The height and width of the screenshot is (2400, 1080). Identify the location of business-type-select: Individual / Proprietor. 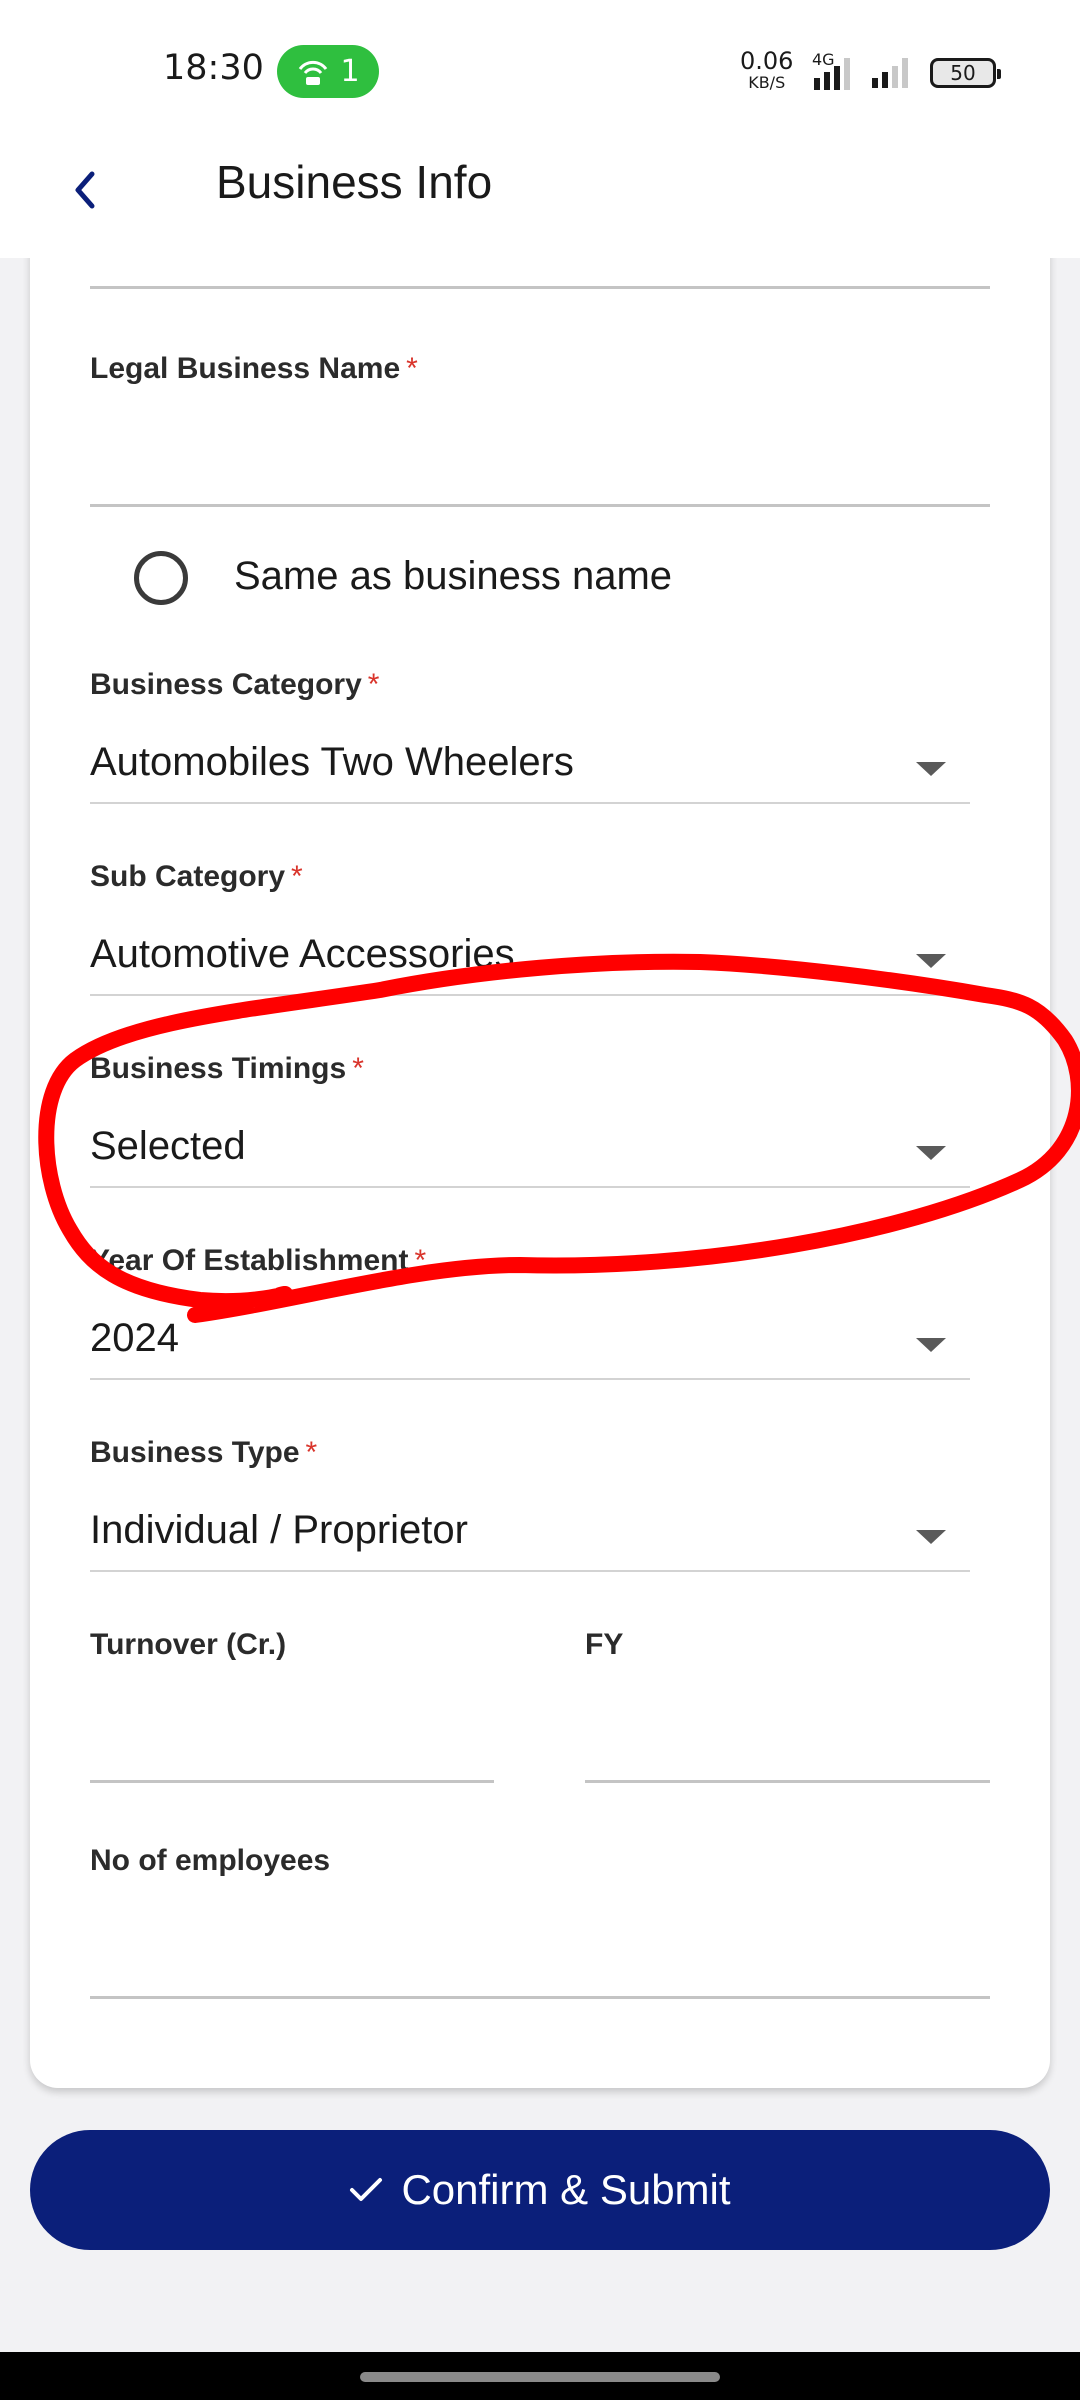
(530, 1528).